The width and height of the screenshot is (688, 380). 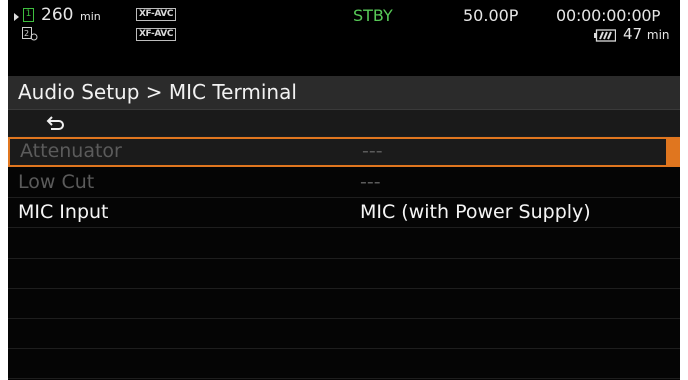 I want to click on menu-item-label: Low Cut, so click(x=56, y=182).